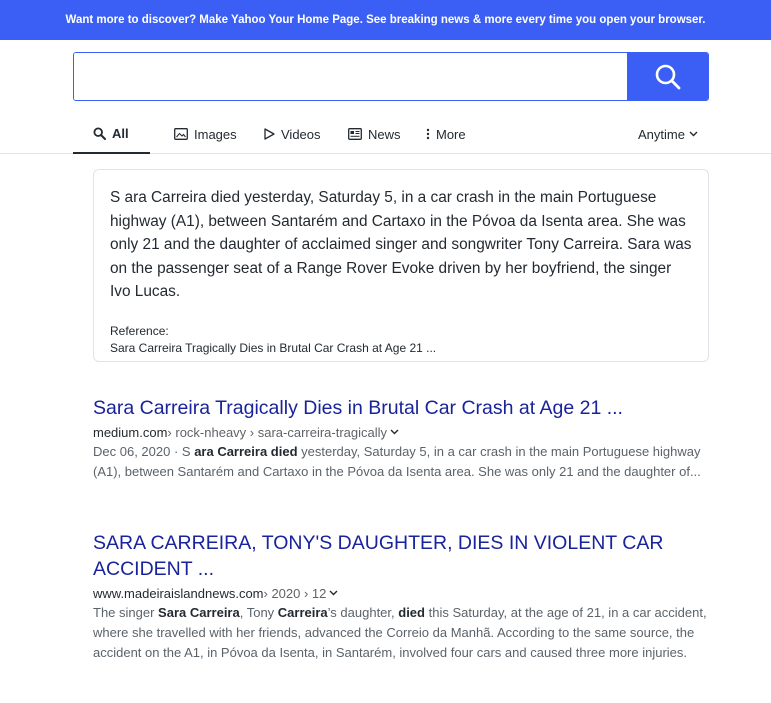 This screenshot has height=703, width=771. I want to click on result-path: › rock-nheavy › sara-carreira-tragically, so click(277, 432).